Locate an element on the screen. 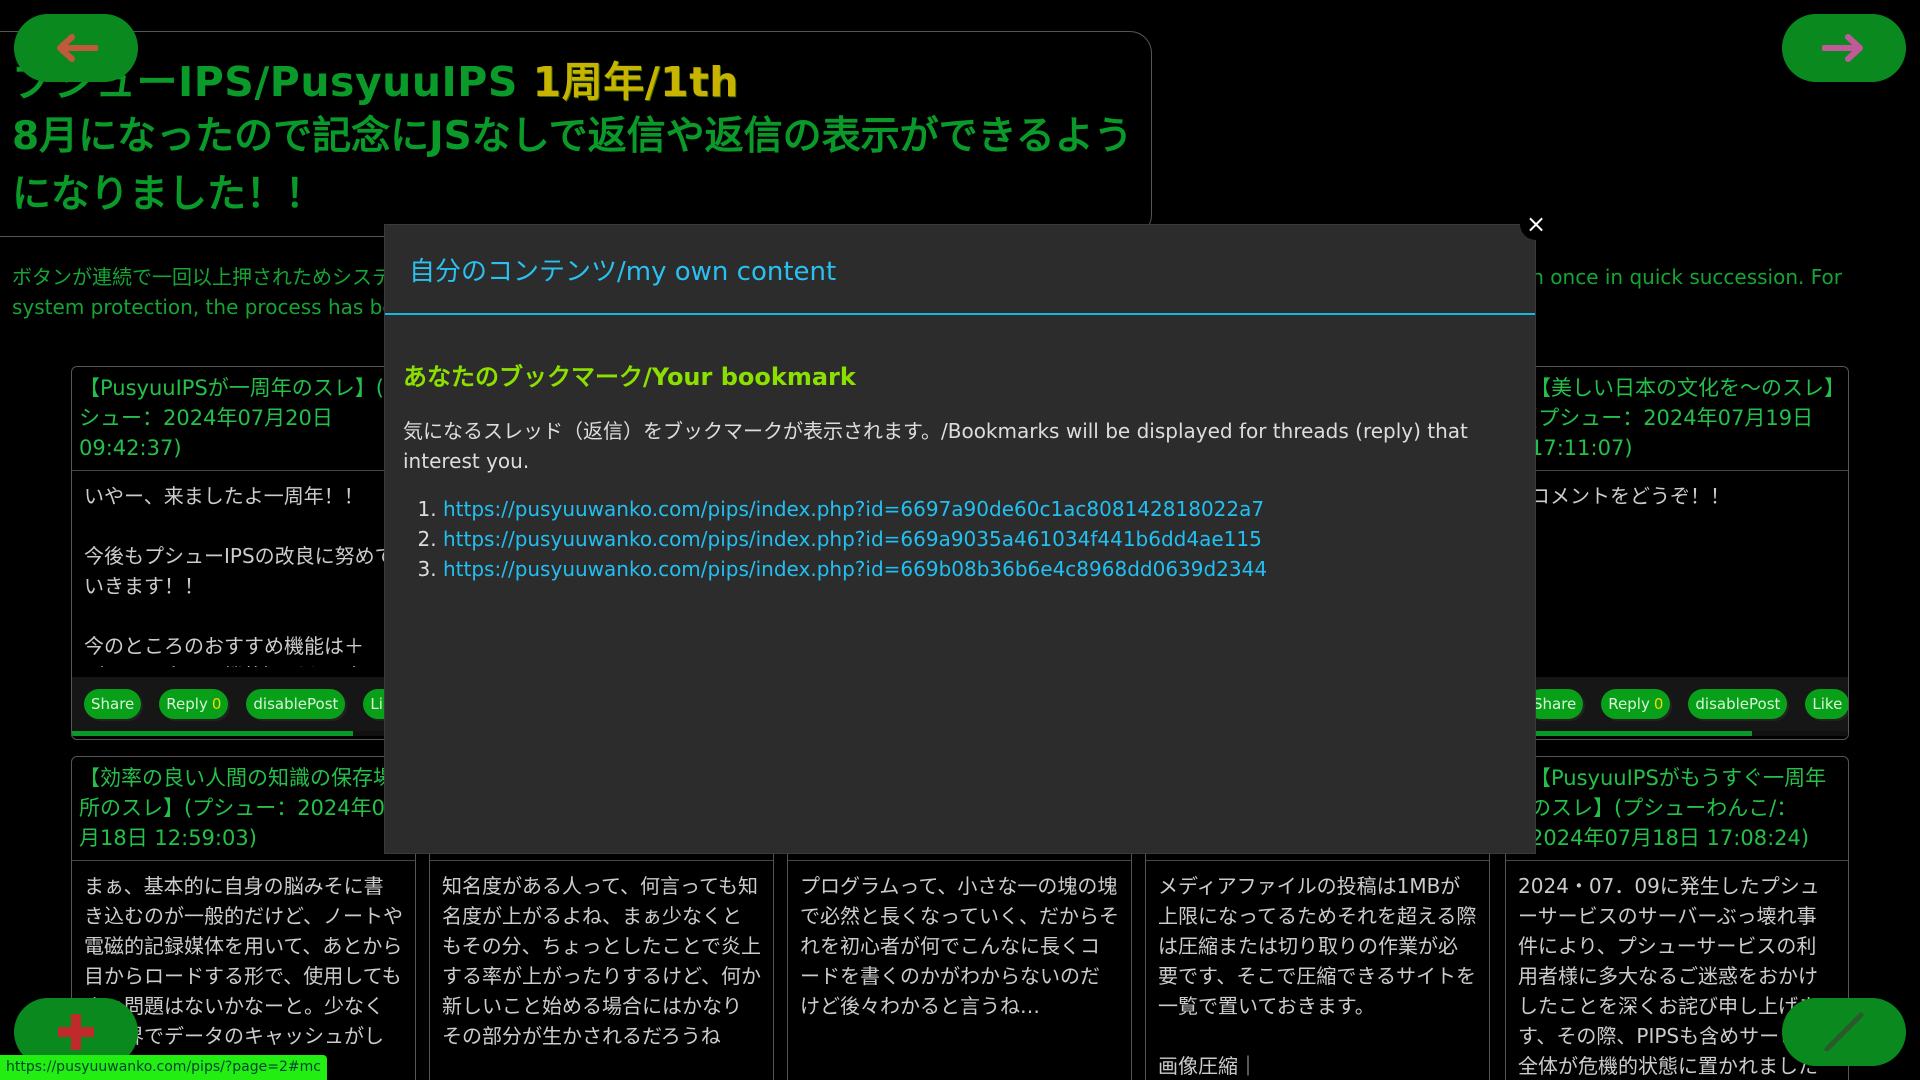 The height and width of the screenshot is (1080, 1920). modal-header: 自分のコンテンツ/my own content is located at coordinates (960, 270).